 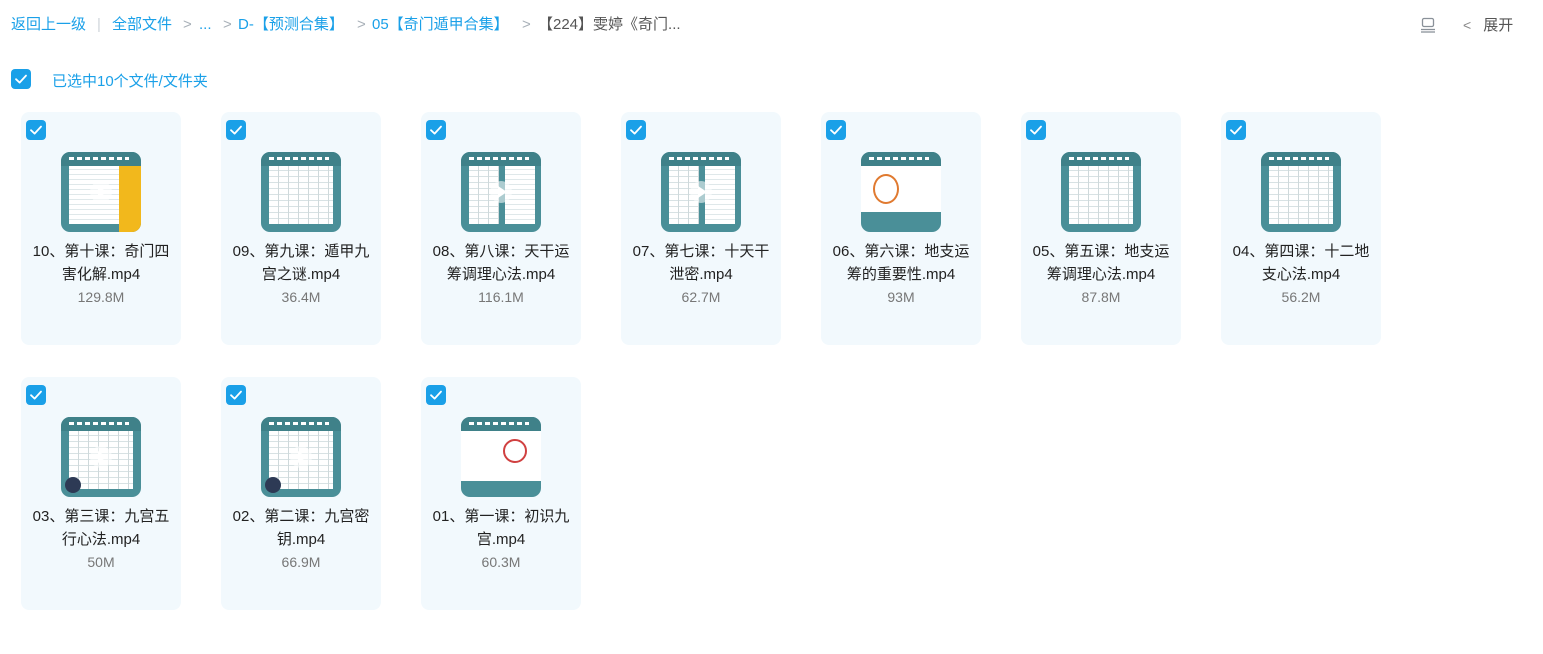 I want to click on file-card: 08、第八课：天干运筹调理心法.mp4 116.1M, so click(x=501, y=228).